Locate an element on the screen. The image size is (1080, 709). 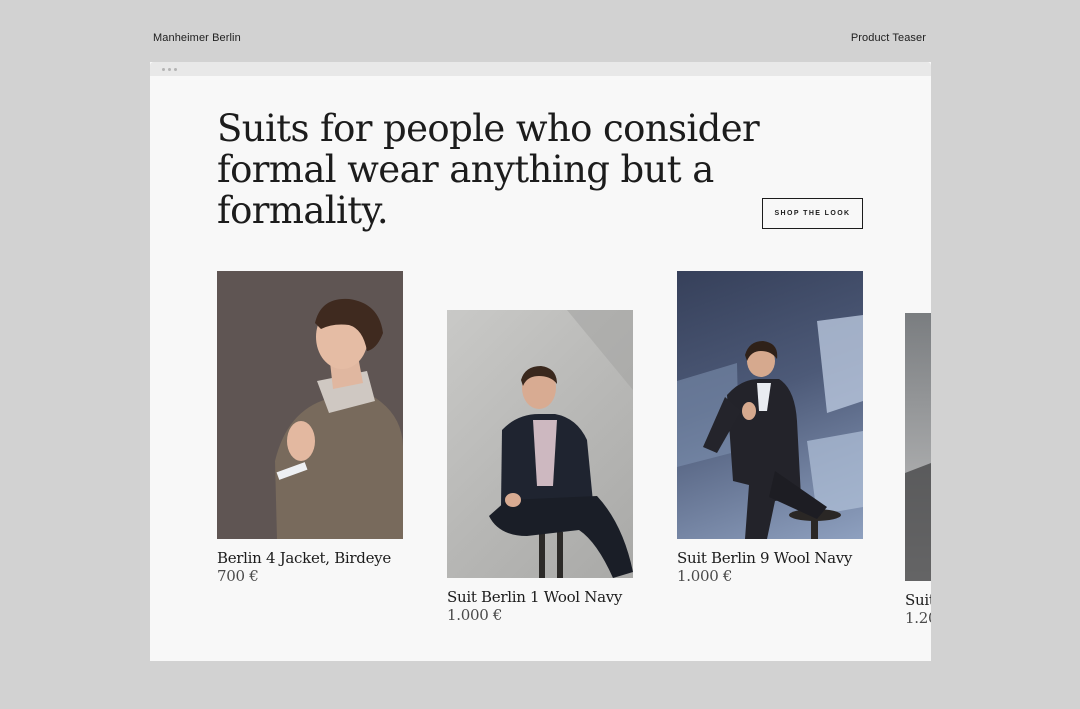
product-name: Suit Berlin 9 Wool Navy is located at coordinates (770, 558).